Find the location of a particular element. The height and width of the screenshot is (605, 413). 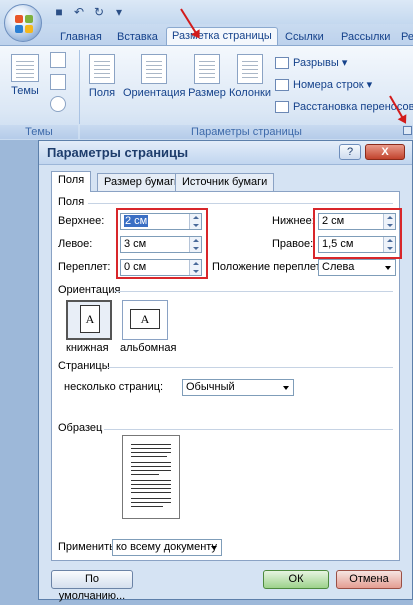

columns-button: Колонки is located at coordinates (250, 76).